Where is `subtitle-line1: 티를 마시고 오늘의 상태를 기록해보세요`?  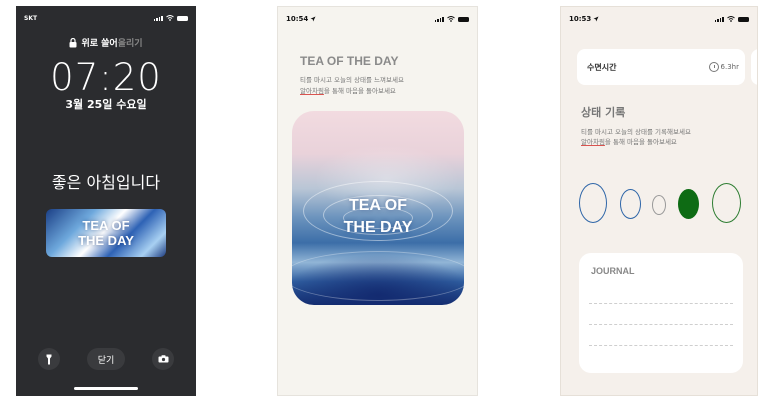
subtitle-line1: 티를 마시고 오늘의 상태를 기록해보세요 is located at coordinates (636, 132).